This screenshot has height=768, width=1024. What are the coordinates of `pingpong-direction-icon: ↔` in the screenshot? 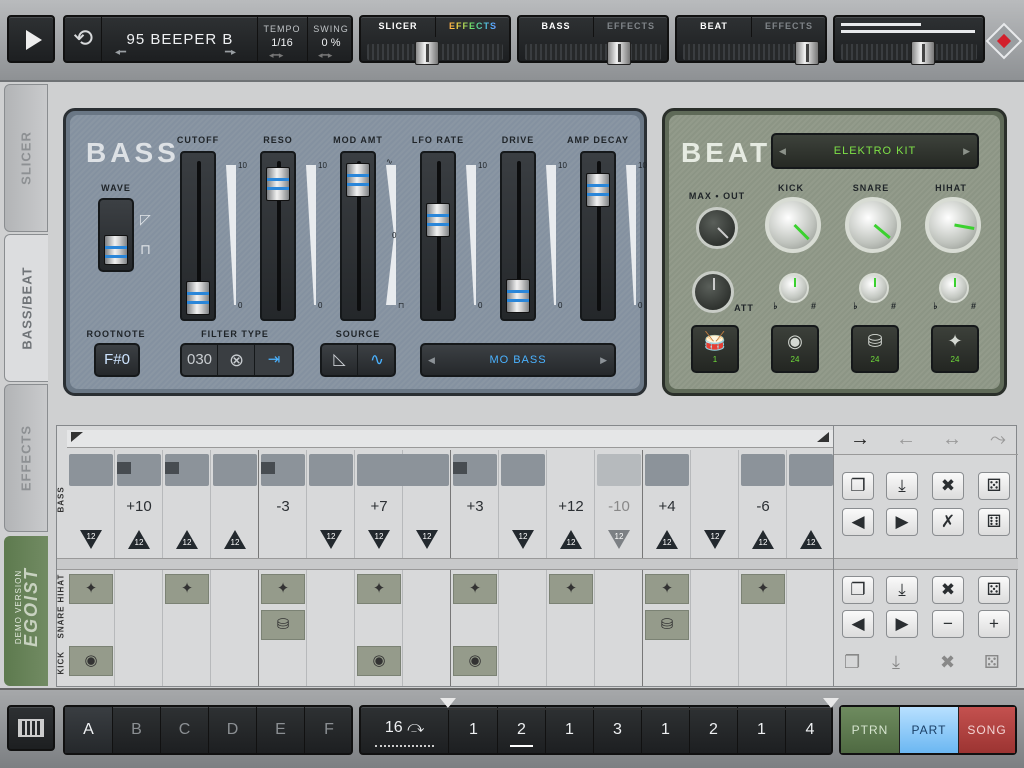 It's located at (952, 439).